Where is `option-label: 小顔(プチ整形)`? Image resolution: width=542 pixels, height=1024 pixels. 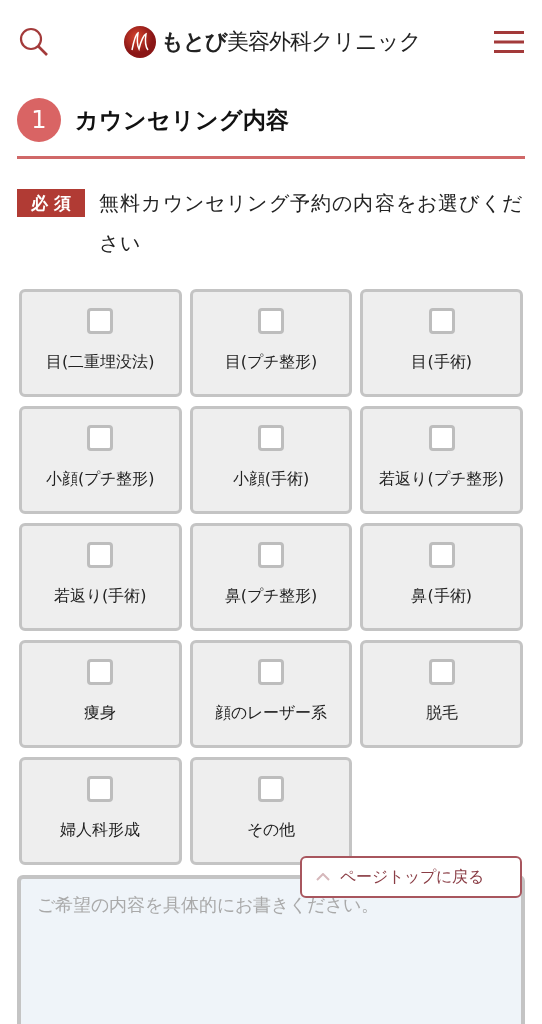 option-label: 小顔(プチ整形) is located at coordinates (100, 479).